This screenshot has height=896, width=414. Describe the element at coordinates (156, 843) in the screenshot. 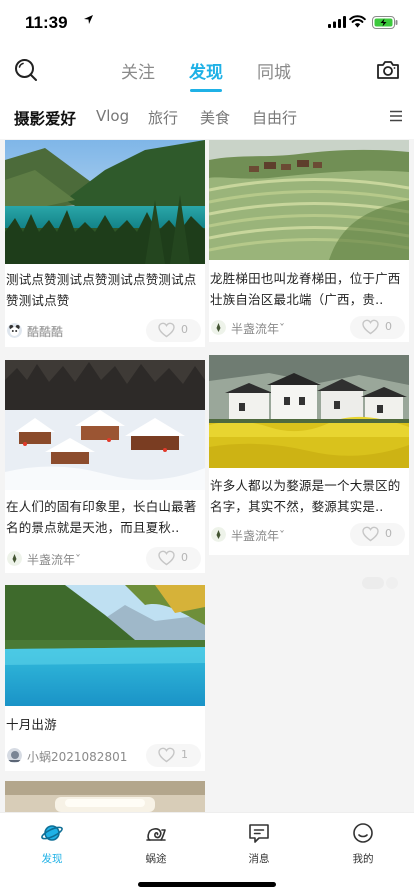

I see `nav-snail-trips: 蜗途` at that location.